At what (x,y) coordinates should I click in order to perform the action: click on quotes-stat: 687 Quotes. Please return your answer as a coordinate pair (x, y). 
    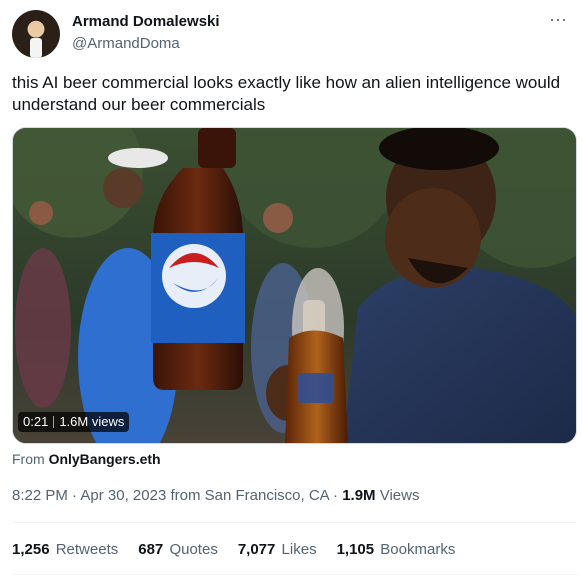
    Looking at the image, I should click on (178, 550).